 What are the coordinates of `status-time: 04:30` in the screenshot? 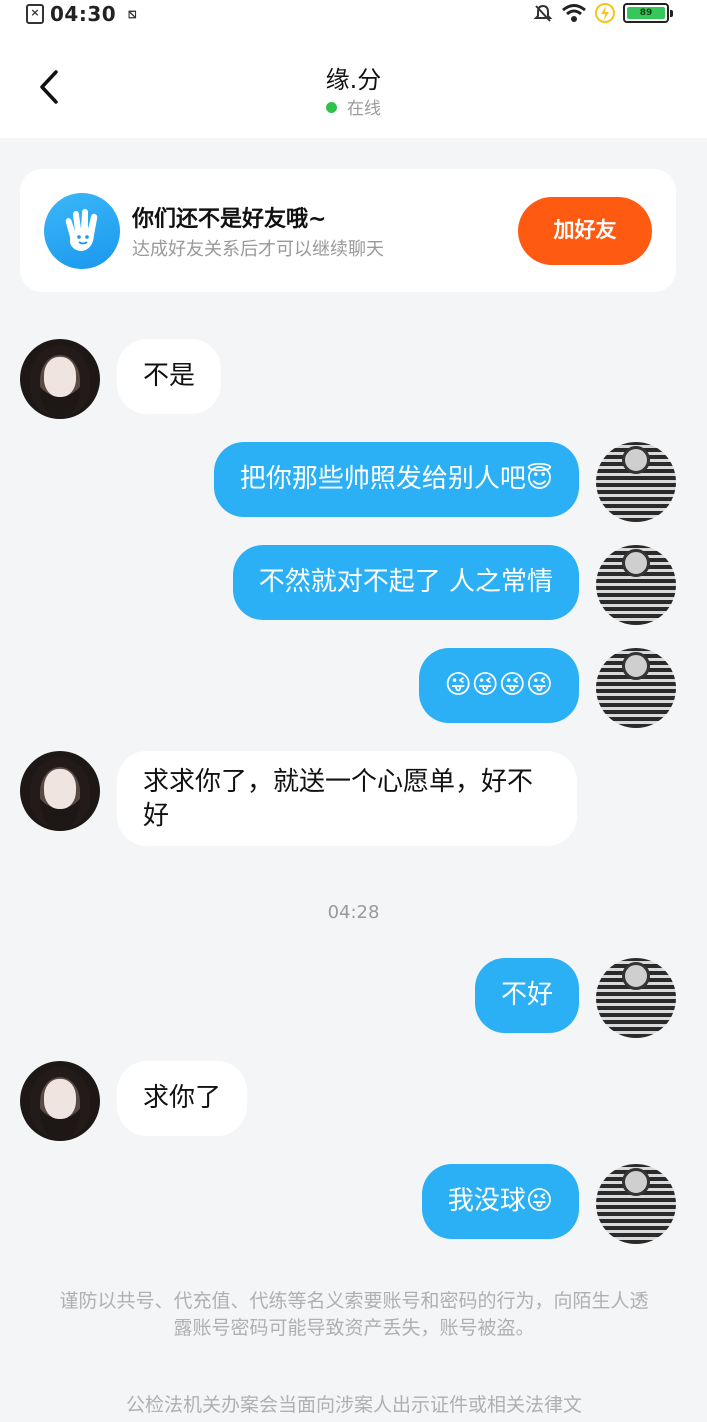 It's located at (83, 14).